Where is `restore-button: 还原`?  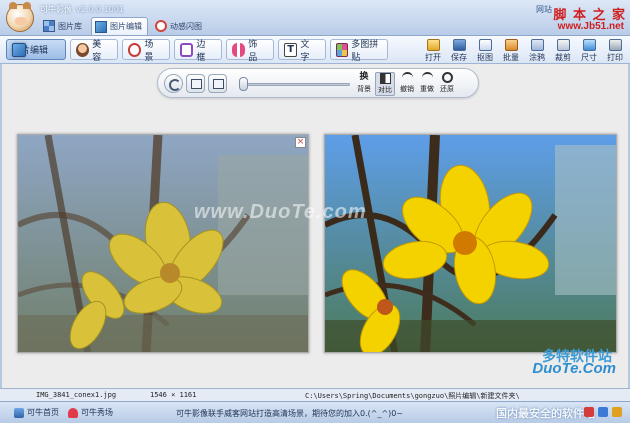
restore-button: 还原 is located at coordinates (447, 84).